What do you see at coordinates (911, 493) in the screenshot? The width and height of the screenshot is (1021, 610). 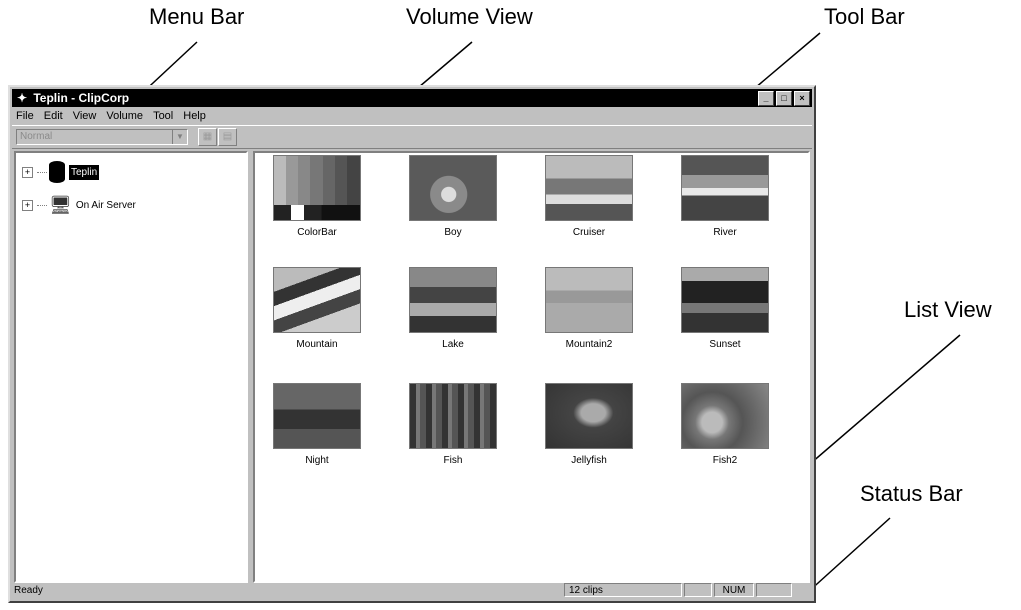 I see `callout-status-bar: Status Bar` at bounding box center [911, 493].